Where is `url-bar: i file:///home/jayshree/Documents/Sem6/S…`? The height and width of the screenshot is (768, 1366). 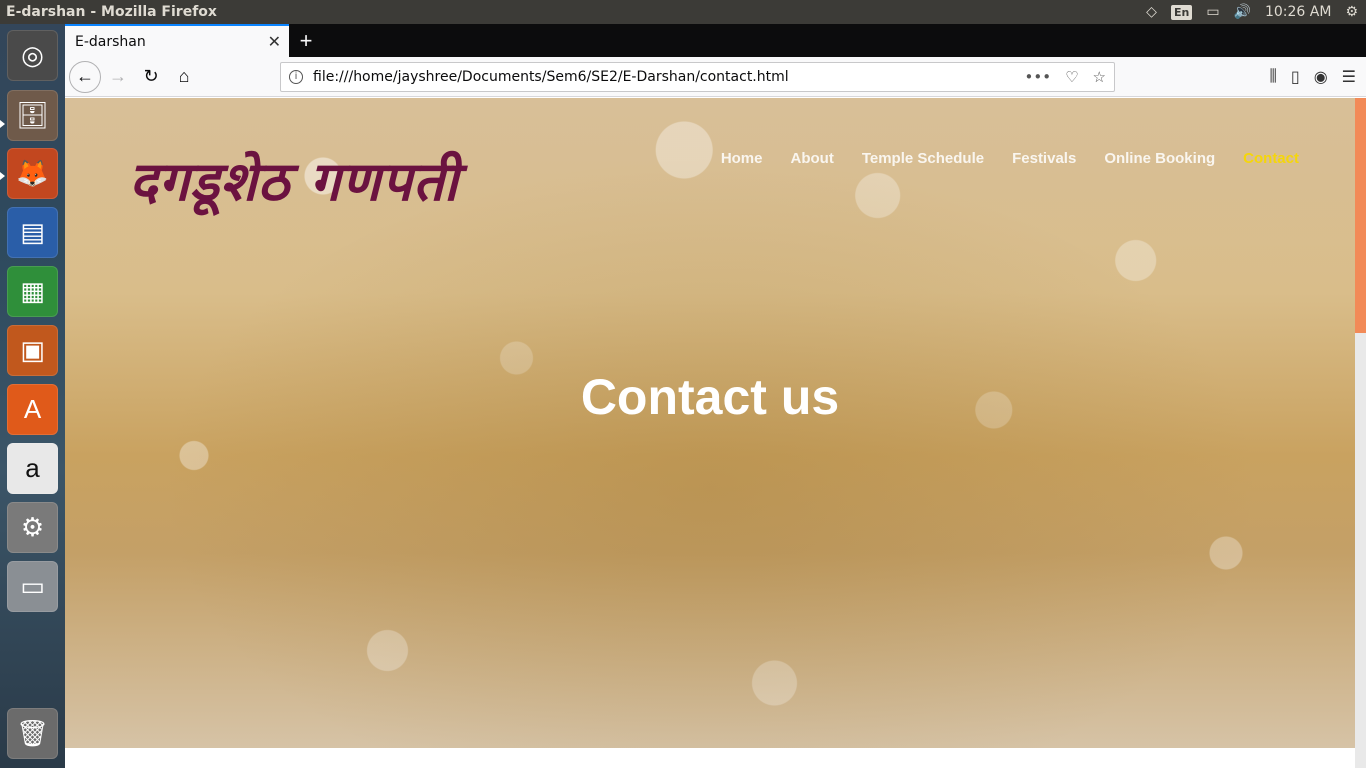 url-bar: i file:///home/jayshree/Documents/Sem6/S… is located at coordinates (697, 76).